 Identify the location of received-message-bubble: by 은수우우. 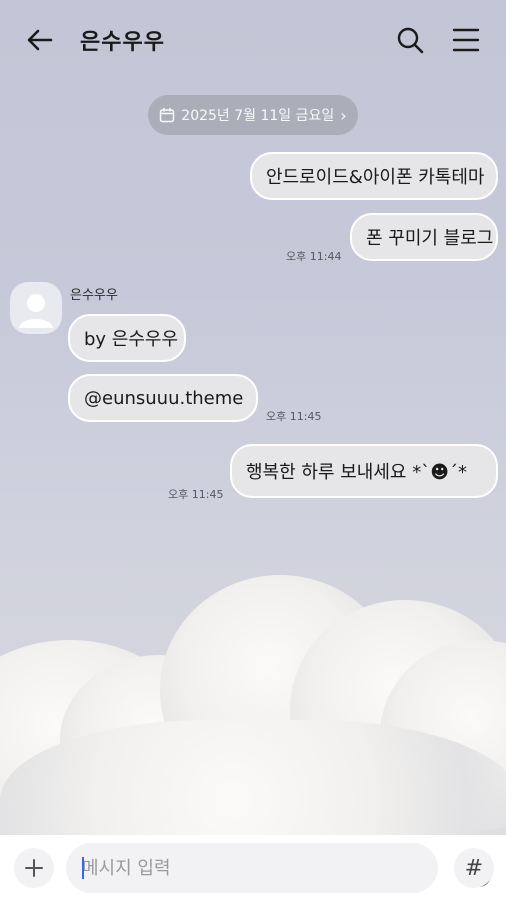
(127, 338).